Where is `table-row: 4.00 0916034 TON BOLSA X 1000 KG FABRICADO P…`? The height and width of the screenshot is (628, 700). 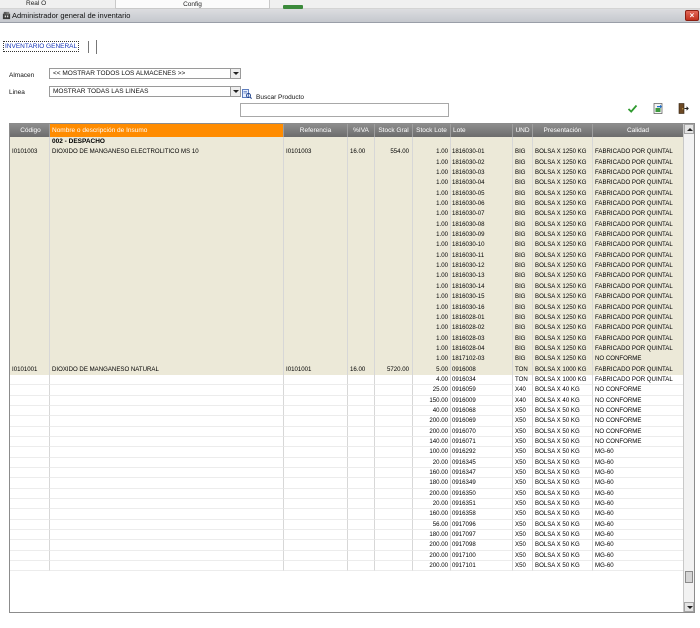
table-row: 4.00 0916034 TON BOLSA X 1000 KG FABRICADO P… is located at coordinates (347, 380).